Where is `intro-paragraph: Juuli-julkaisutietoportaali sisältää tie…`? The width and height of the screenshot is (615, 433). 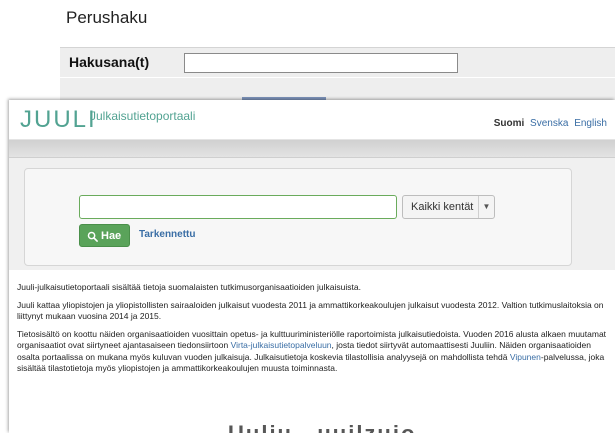 intro-paragraph: Juuli-julkaisutietoportaali sisältää tie… is located at coordinates (189, 287).